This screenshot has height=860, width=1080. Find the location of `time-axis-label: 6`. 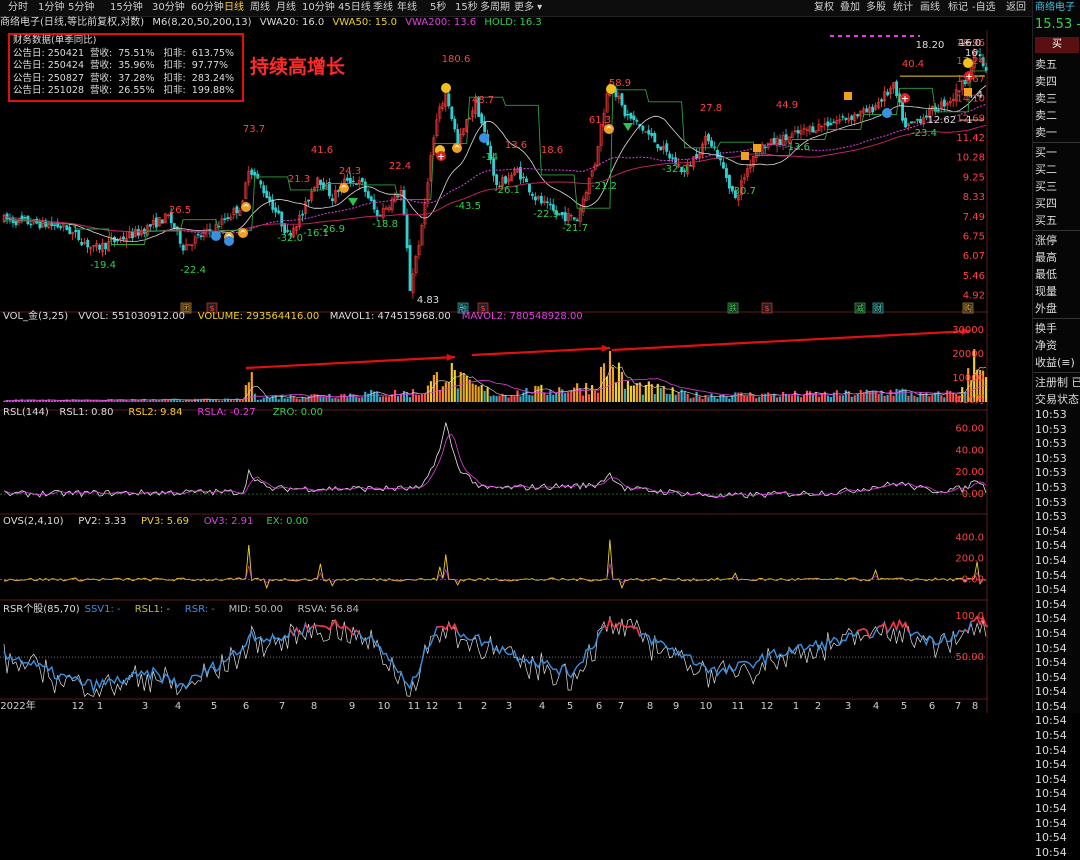

time-axis-label: 6 is located at coordinates (246, 706).